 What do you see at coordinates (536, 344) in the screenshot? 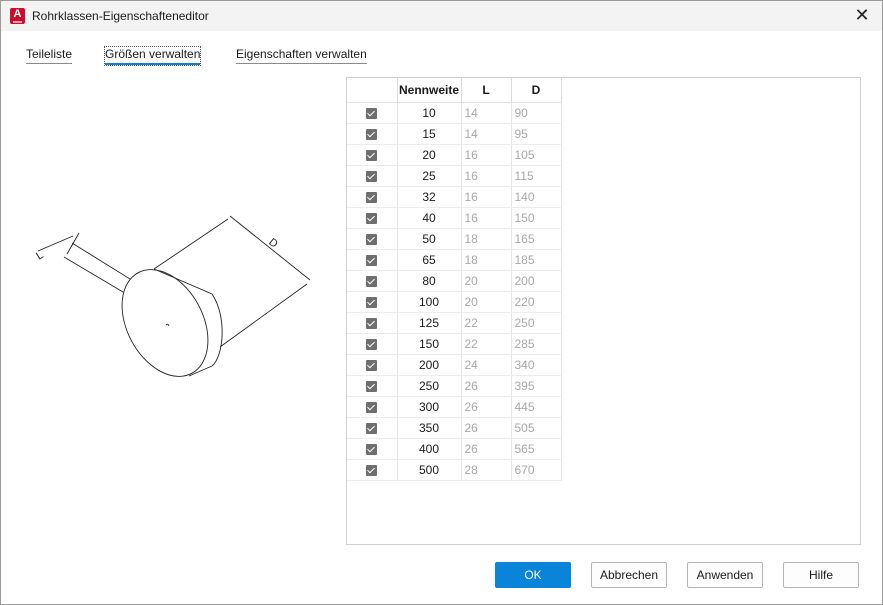
I see `cell-d: 285` at bounding box center [536, 344].